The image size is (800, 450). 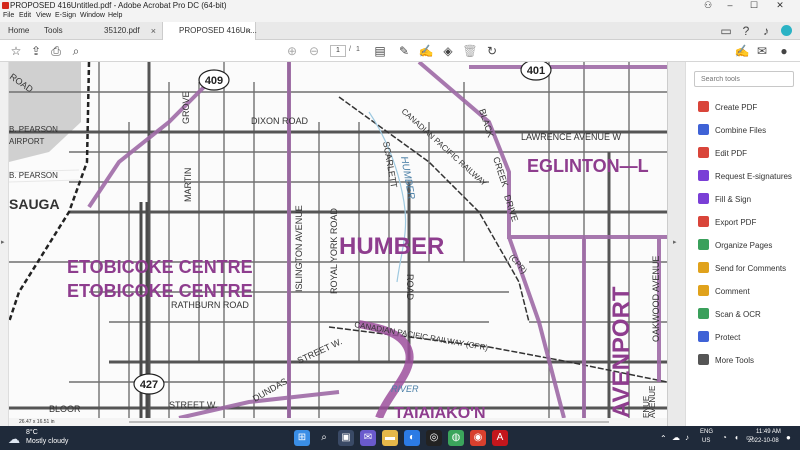 What do you see at coordinates (703, 336) in the screenshot?
I see `protect-shield-icon` at bounding box center [703, 336].